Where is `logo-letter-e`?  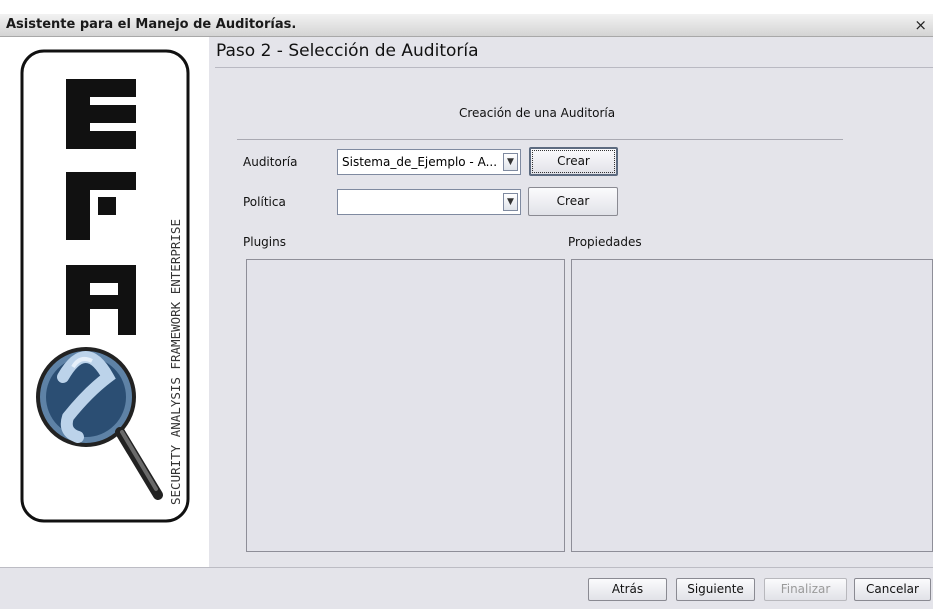
logo-letter-e is located at coordinates (101, 114).